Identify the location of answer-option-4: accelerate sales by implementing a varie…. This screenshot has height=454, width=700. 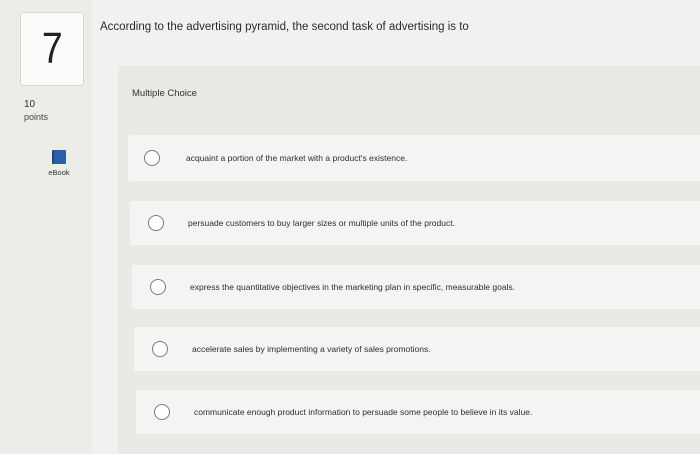
(417, 349).